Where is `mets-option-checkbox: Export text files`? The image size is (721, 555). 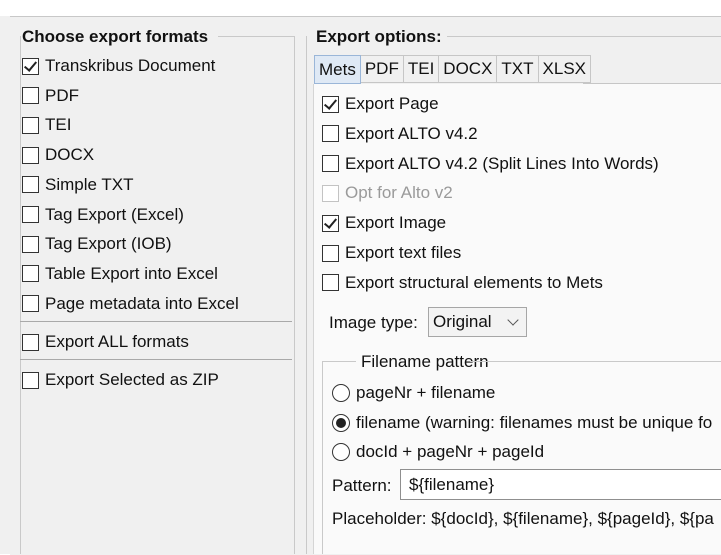 mets-option-checkbox: Export text files is located at coordinates (391, 253).